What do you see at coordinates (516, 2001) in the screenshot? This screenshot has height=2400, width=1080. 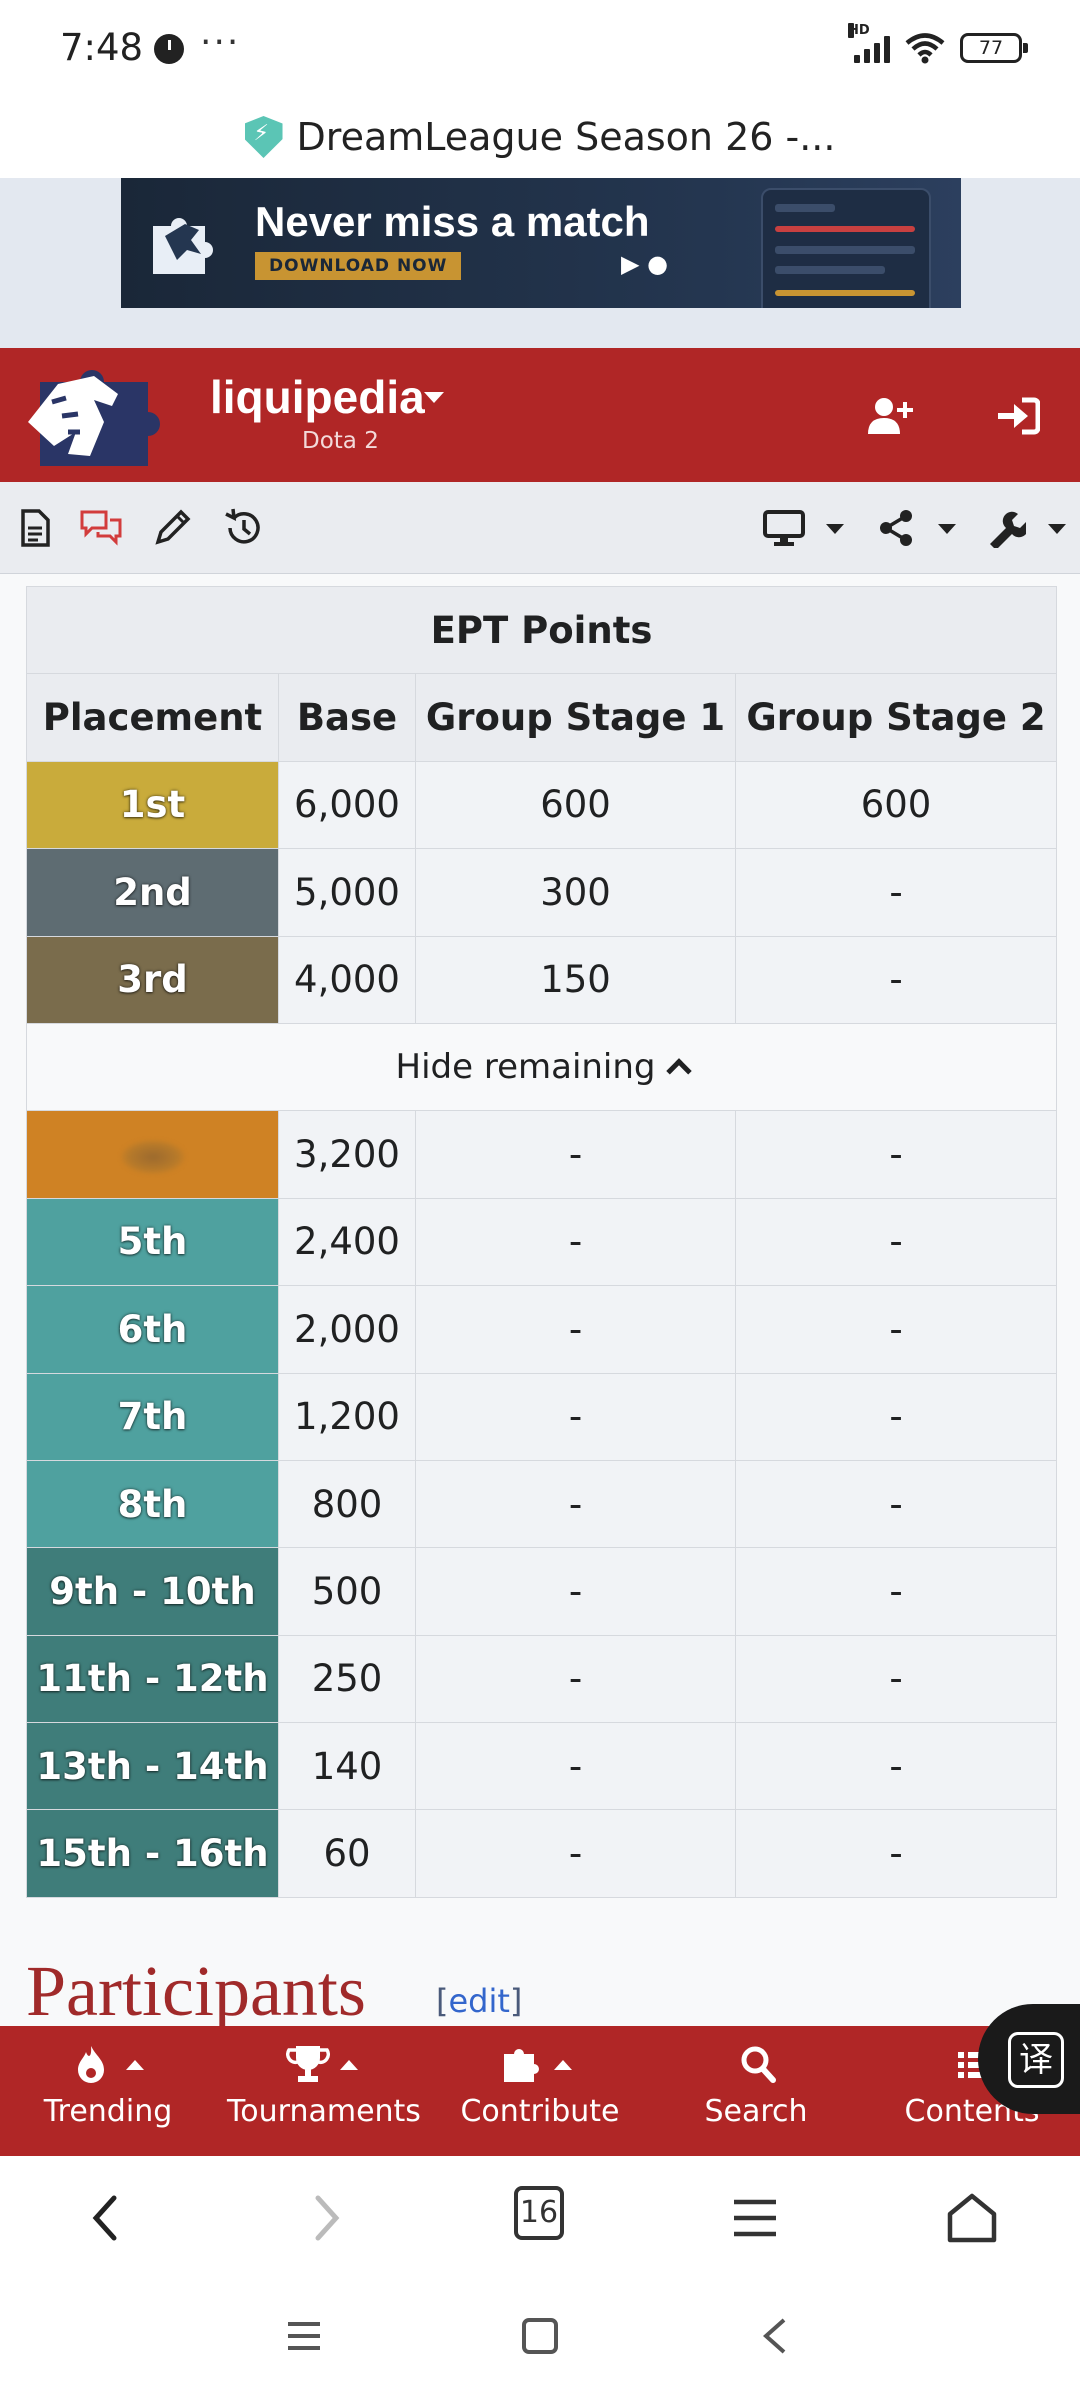 I see `edit-bracket-close: ]` at bounding box center [516, 2001].